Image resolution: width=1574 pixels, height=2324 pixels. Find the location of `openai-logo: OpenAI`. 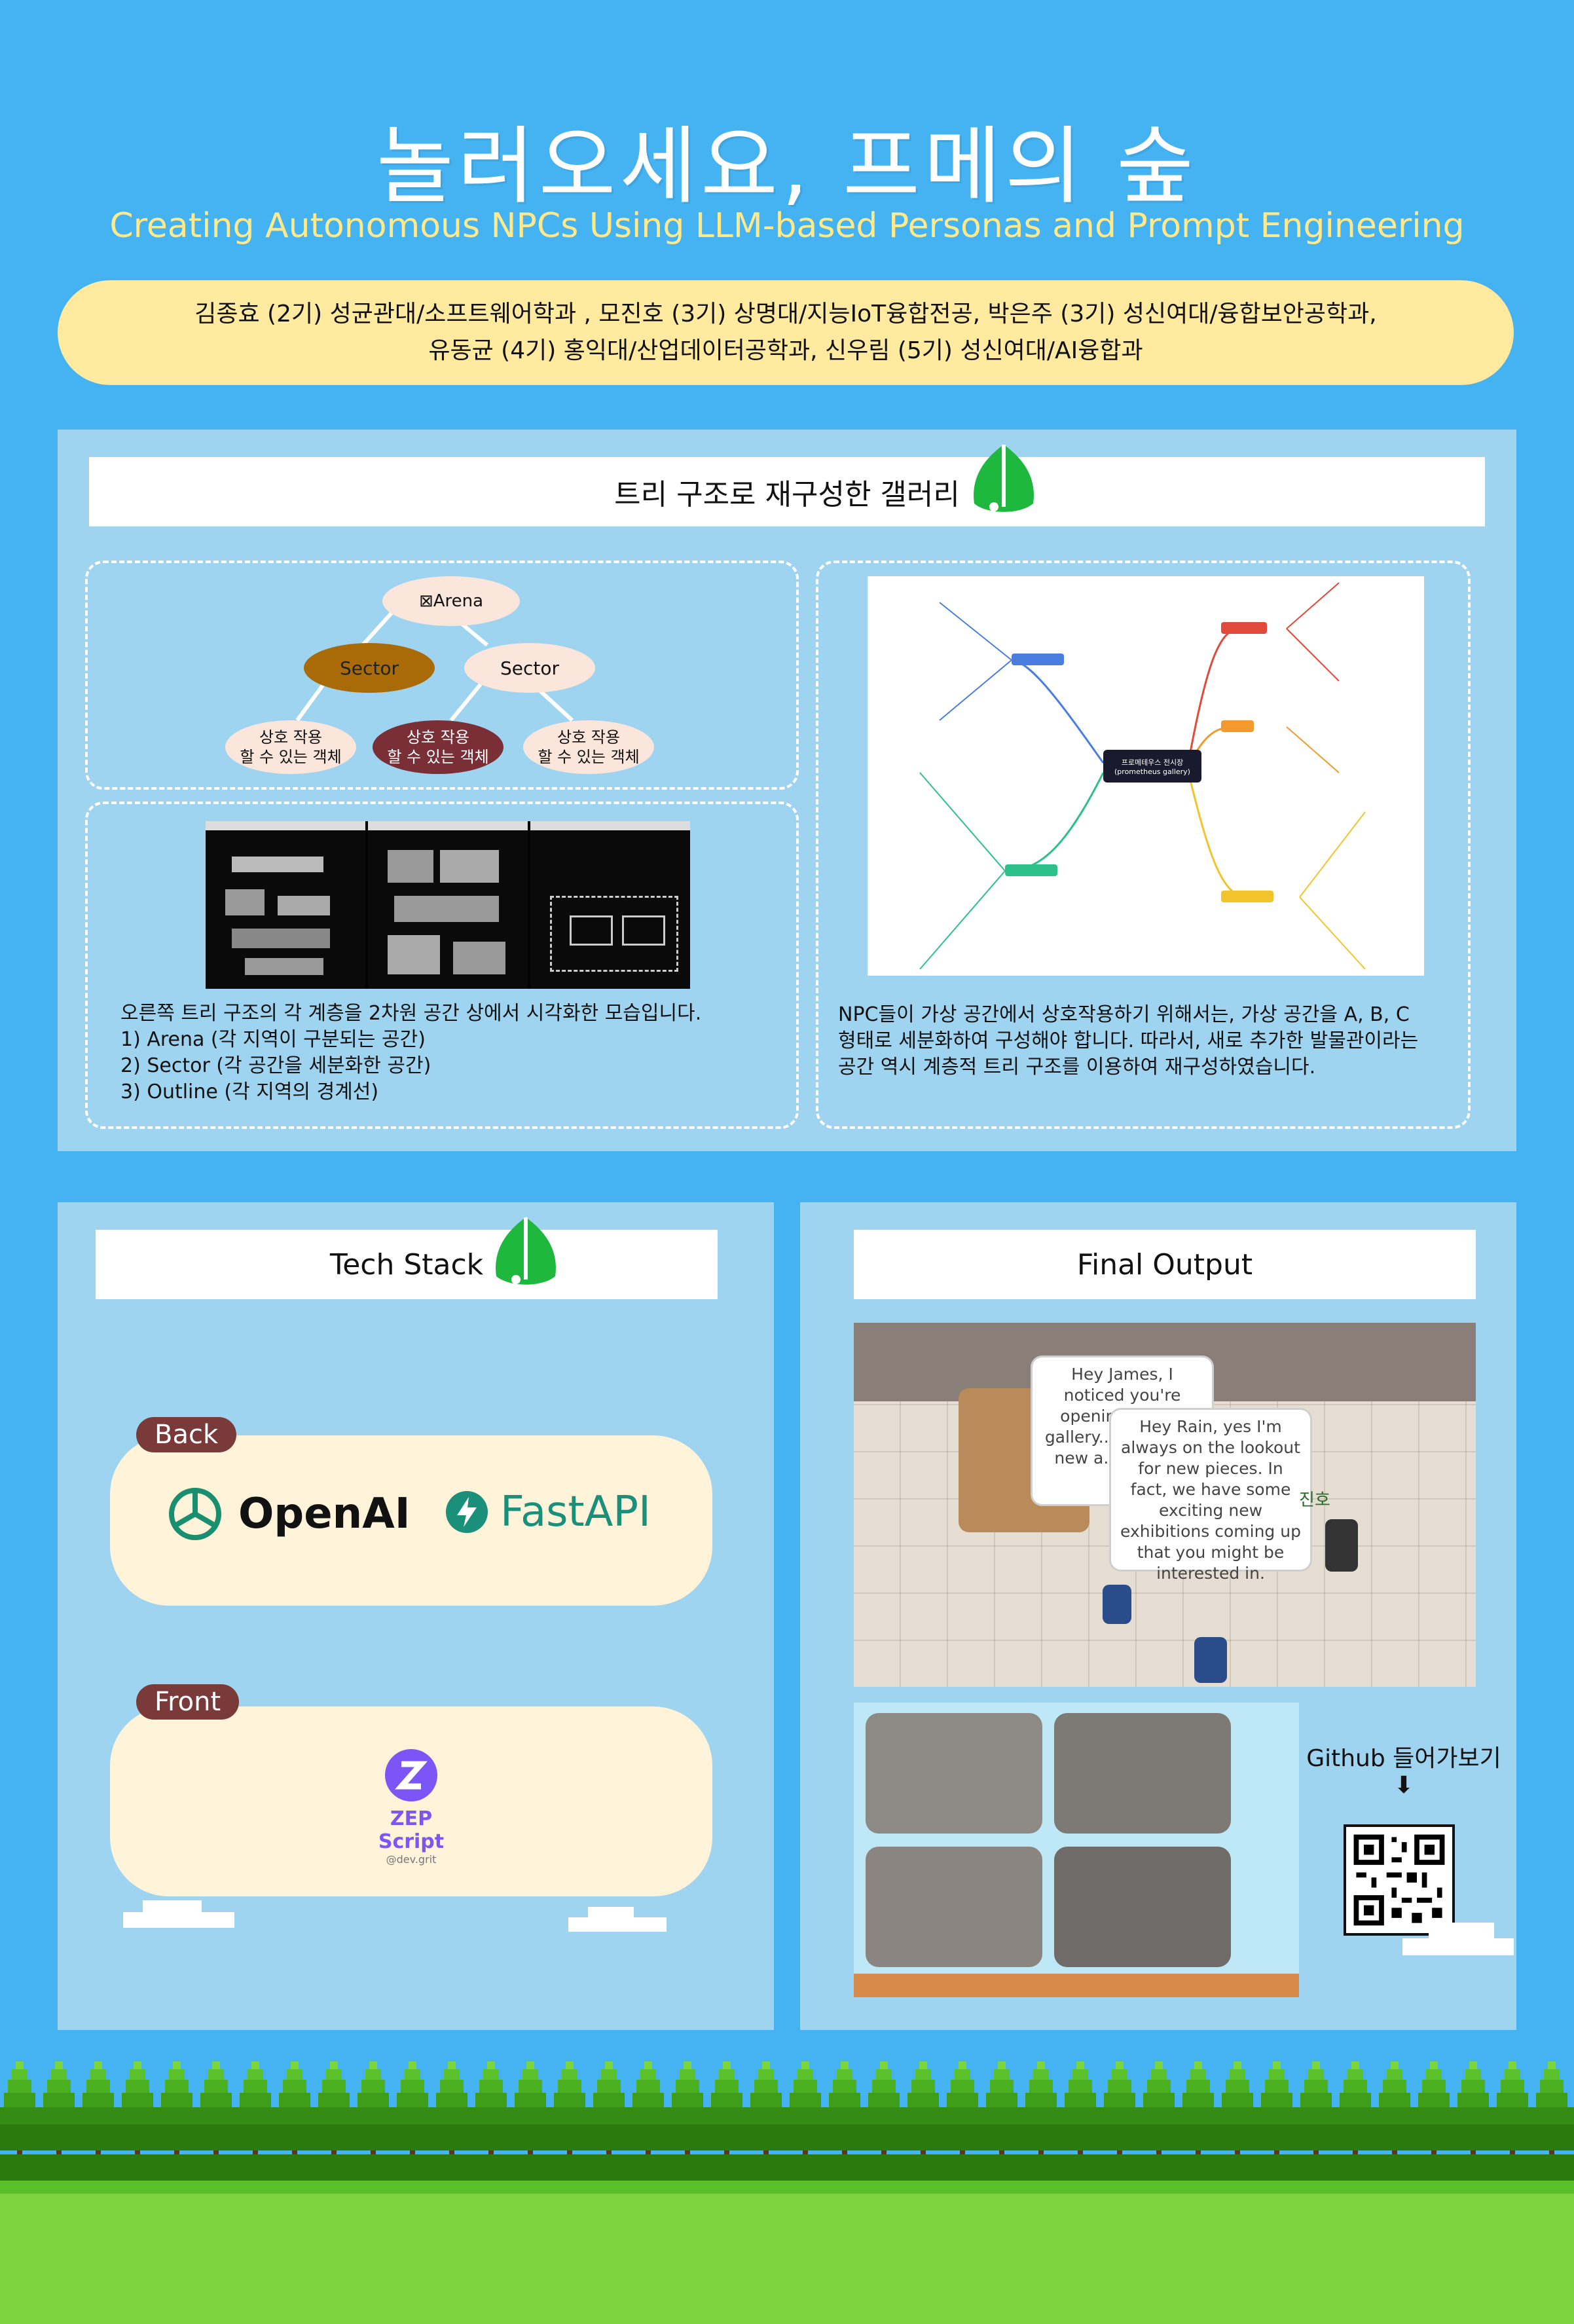

openai-logo: OpenAI is located at coordinates (286, 1514).